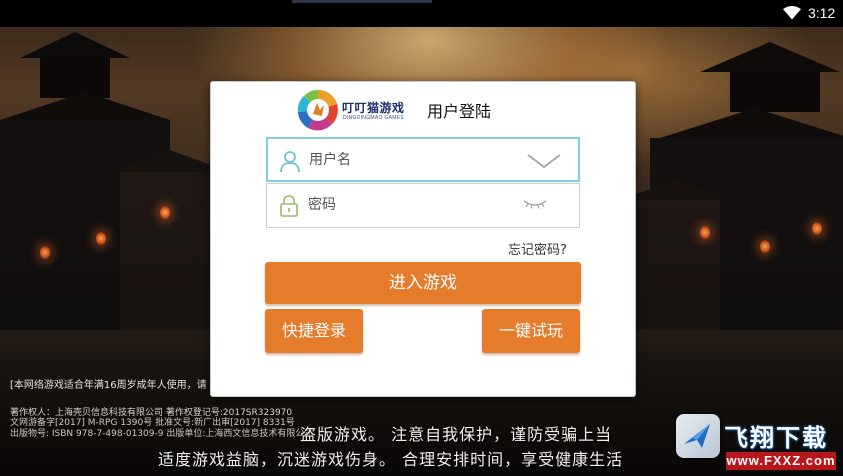  I want to click on lock-icon, so click(289, 206).